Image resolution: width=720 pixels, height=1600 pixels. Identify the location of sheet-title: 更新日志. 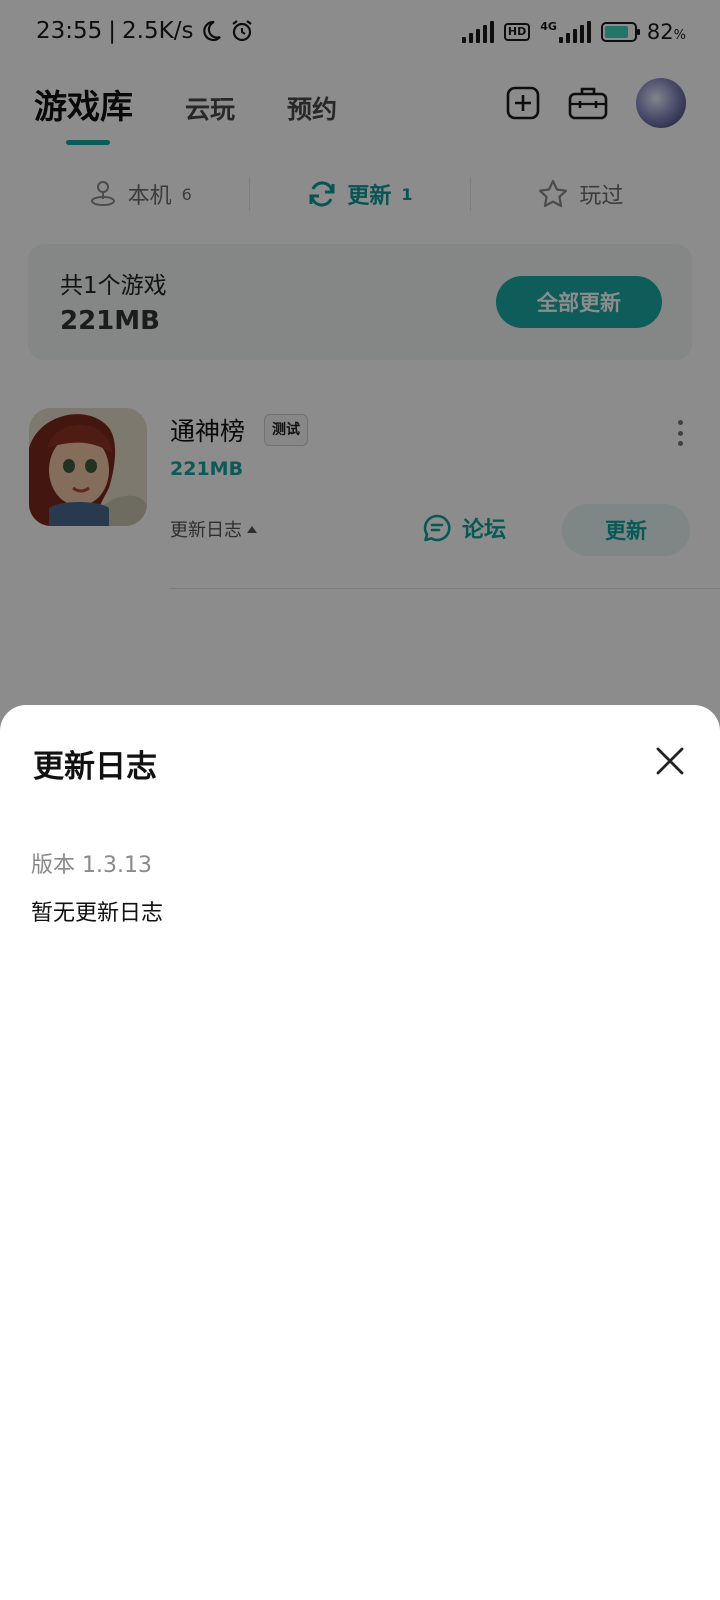
(95, 767).